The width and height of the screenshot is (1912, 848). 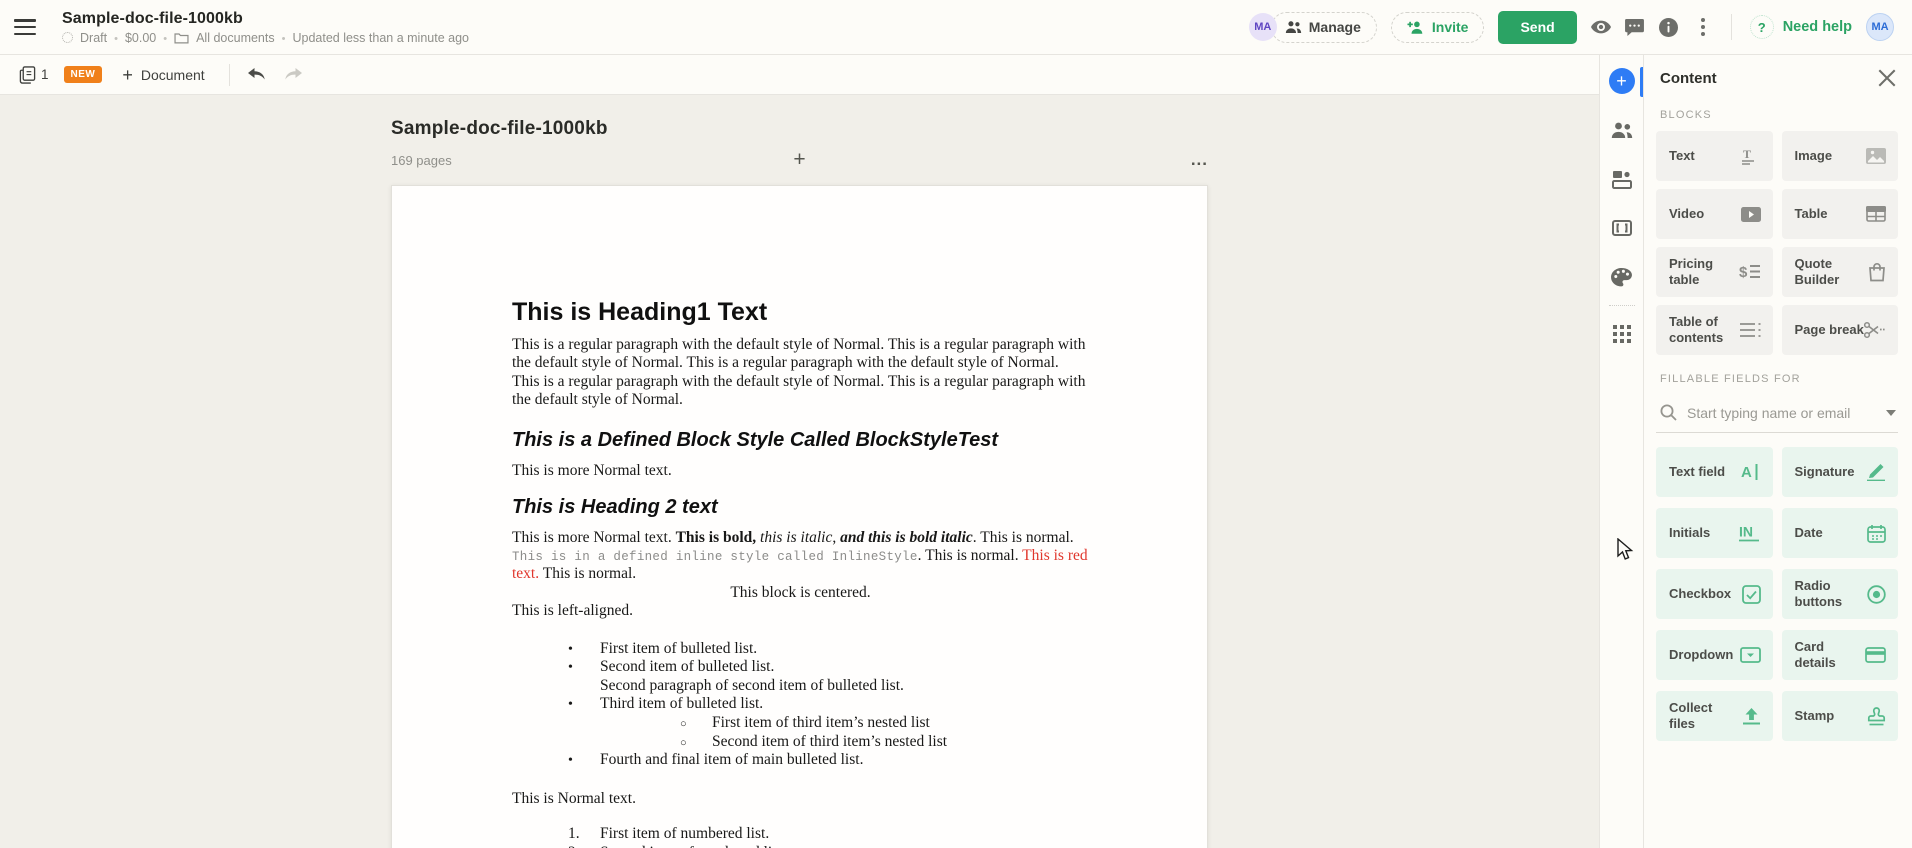 What do you see at coordinates (293, 75) in the screenshot?
I see `redo-button` at bounding box center [293, 75].